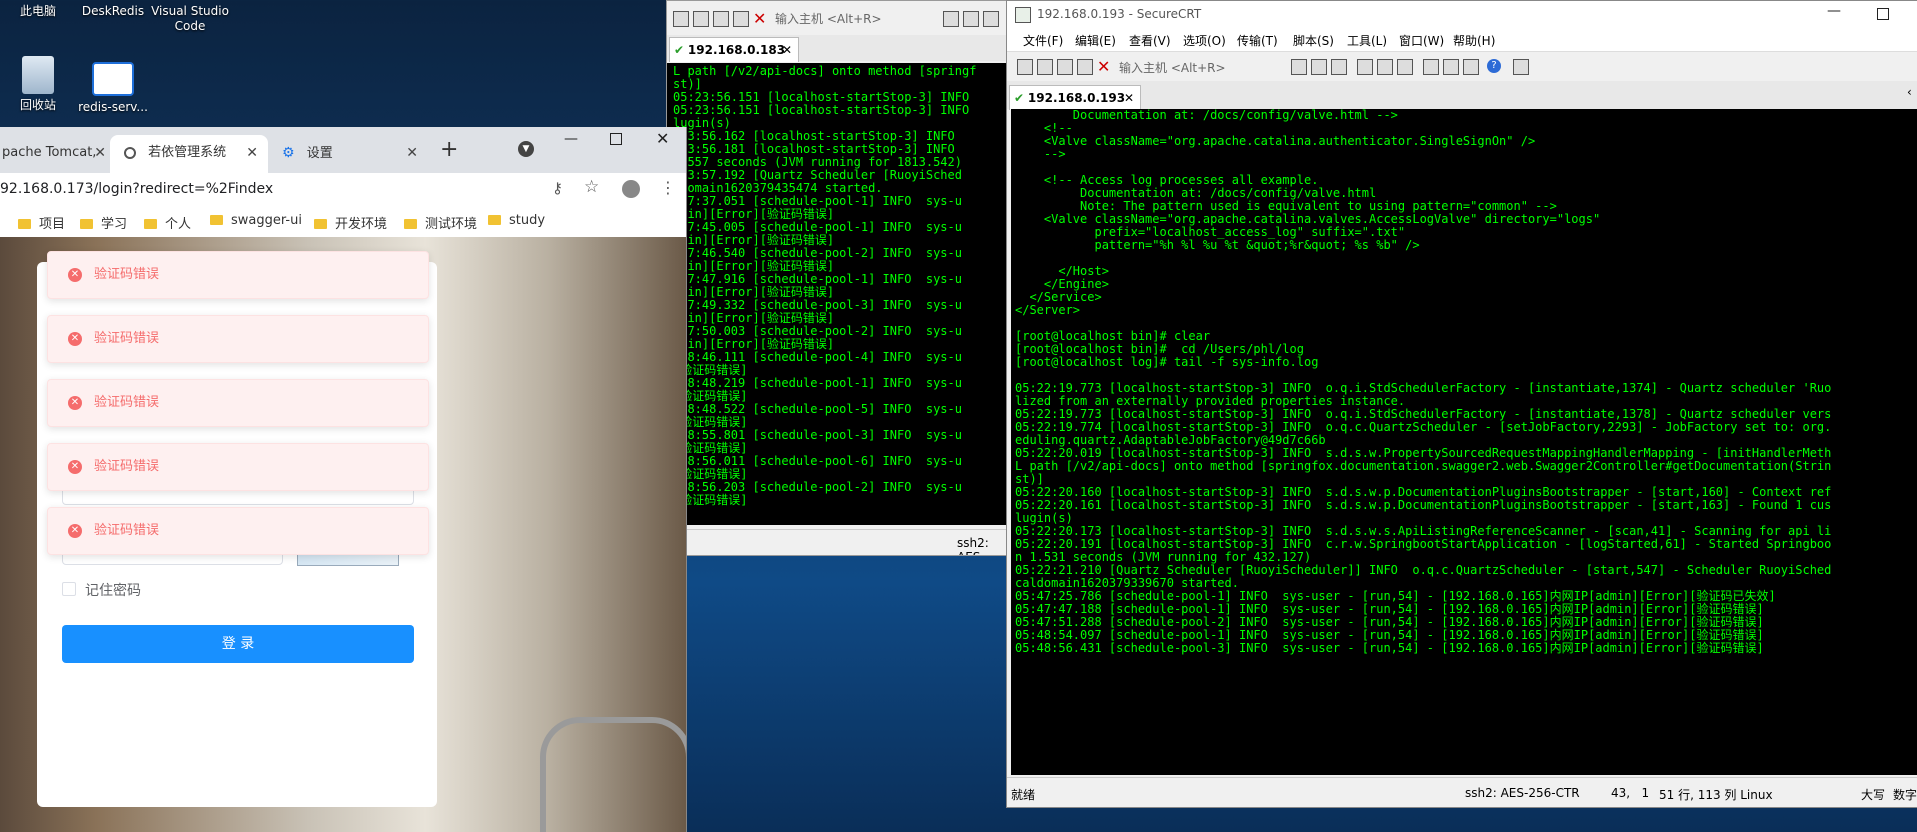 This screenshot has width=1917, height=832. What do you see at coordinates (167, 222) in the screenshot?
I see `bookmark-item: 个人` at bounding box center [167, 222].